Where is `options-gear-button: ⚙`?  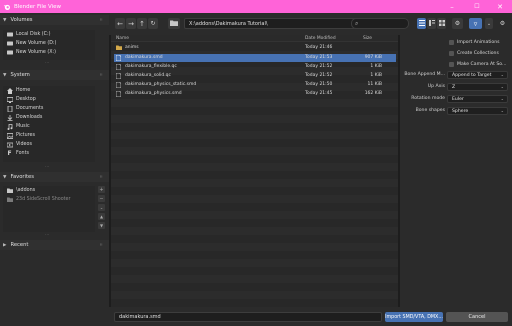 options-gear-button: ⚙ is located at coordinates (502, 23).